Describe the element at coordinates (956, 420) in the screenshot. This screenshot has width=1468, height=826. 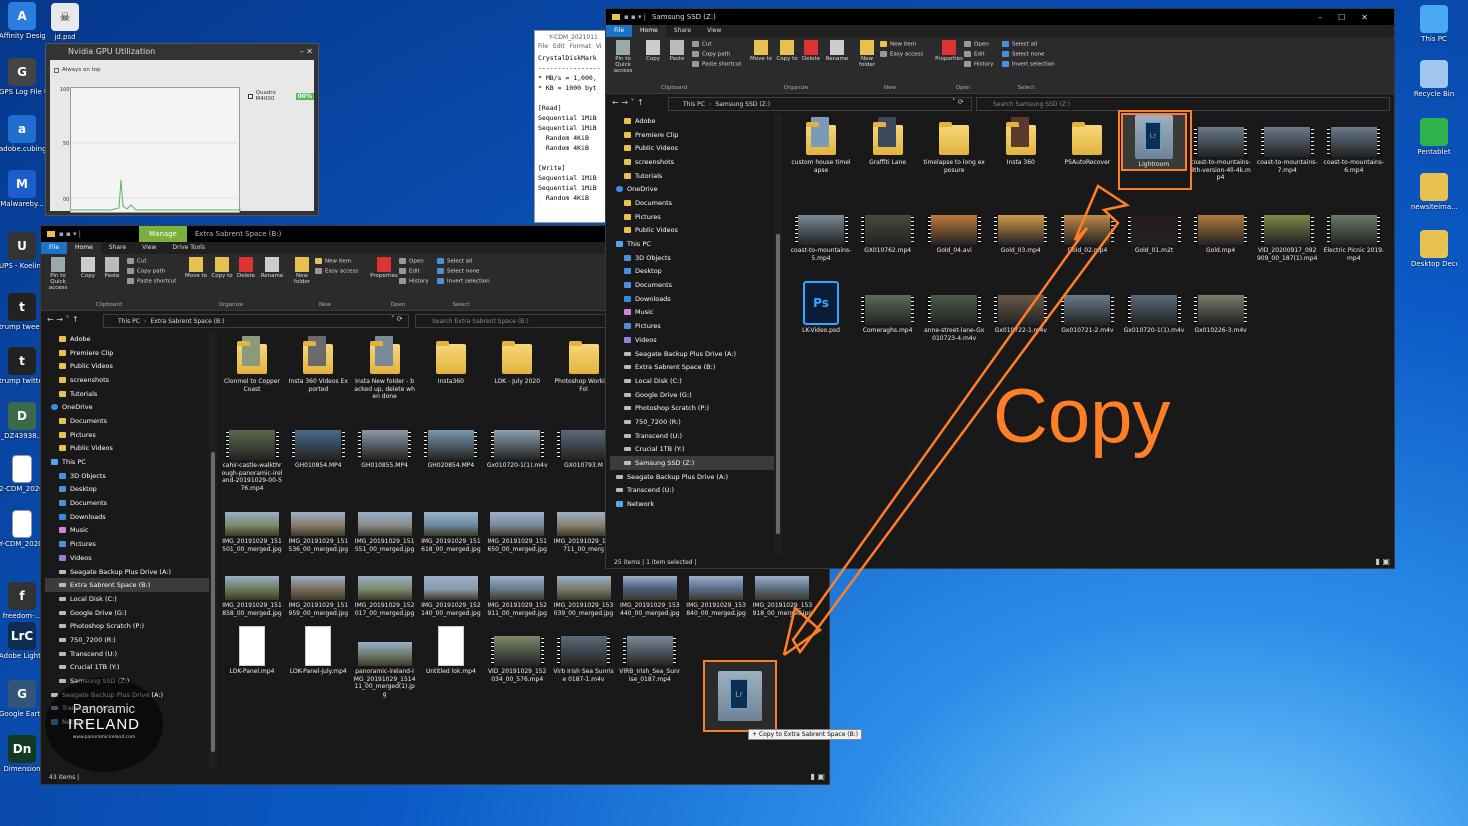
I see `annotation-arrow` at that location.